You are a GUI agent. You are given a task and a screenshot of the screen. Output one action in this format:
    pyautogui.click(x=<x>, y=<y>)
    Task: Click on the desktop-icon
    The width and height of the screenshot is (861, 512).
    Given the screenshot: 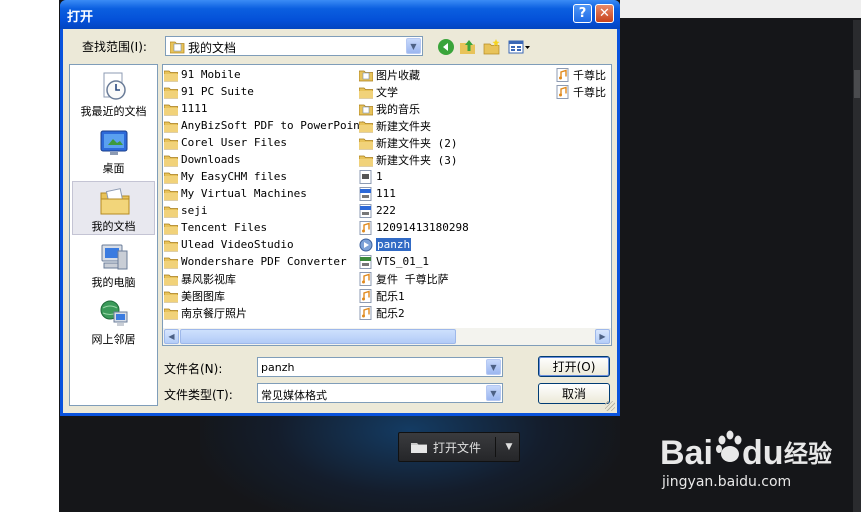 What is the action you would take?
    pyautogui.click(x=114, y=143)
    